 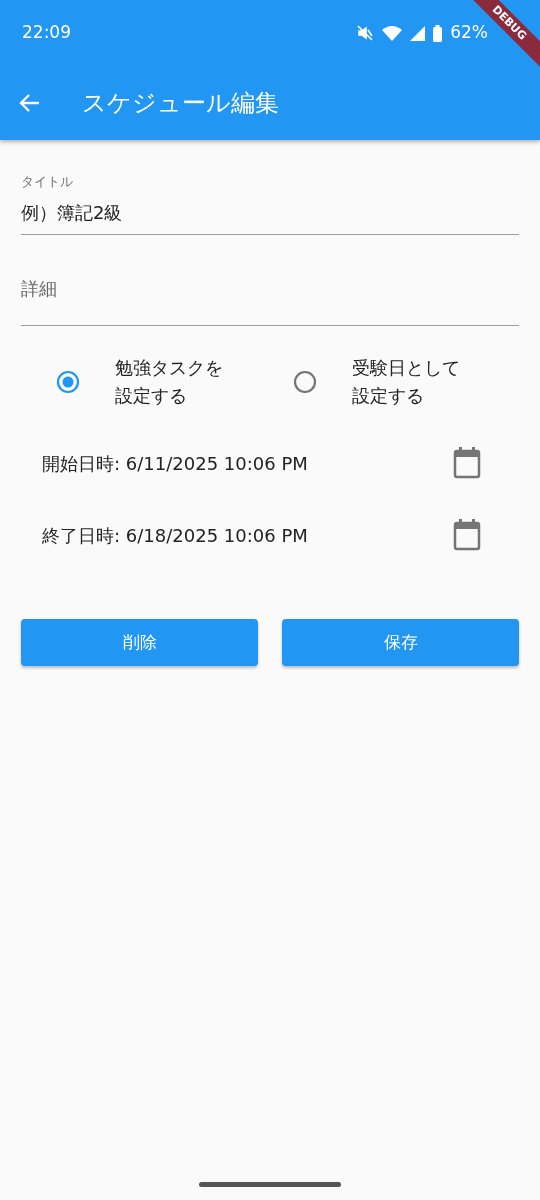 What do you see at coordinates (406, 382) in the screenshot?
I see `radio-label: 受験日として設定する` at bounding box center [406, 382].